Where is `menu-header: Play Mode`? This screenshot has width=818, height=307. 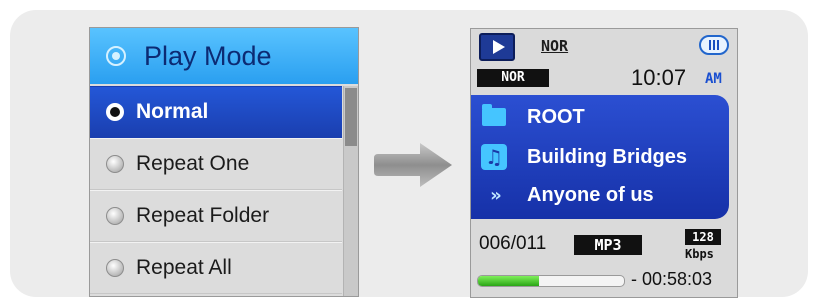
menu-header: Play Mode is located at coordinates (224, 56).